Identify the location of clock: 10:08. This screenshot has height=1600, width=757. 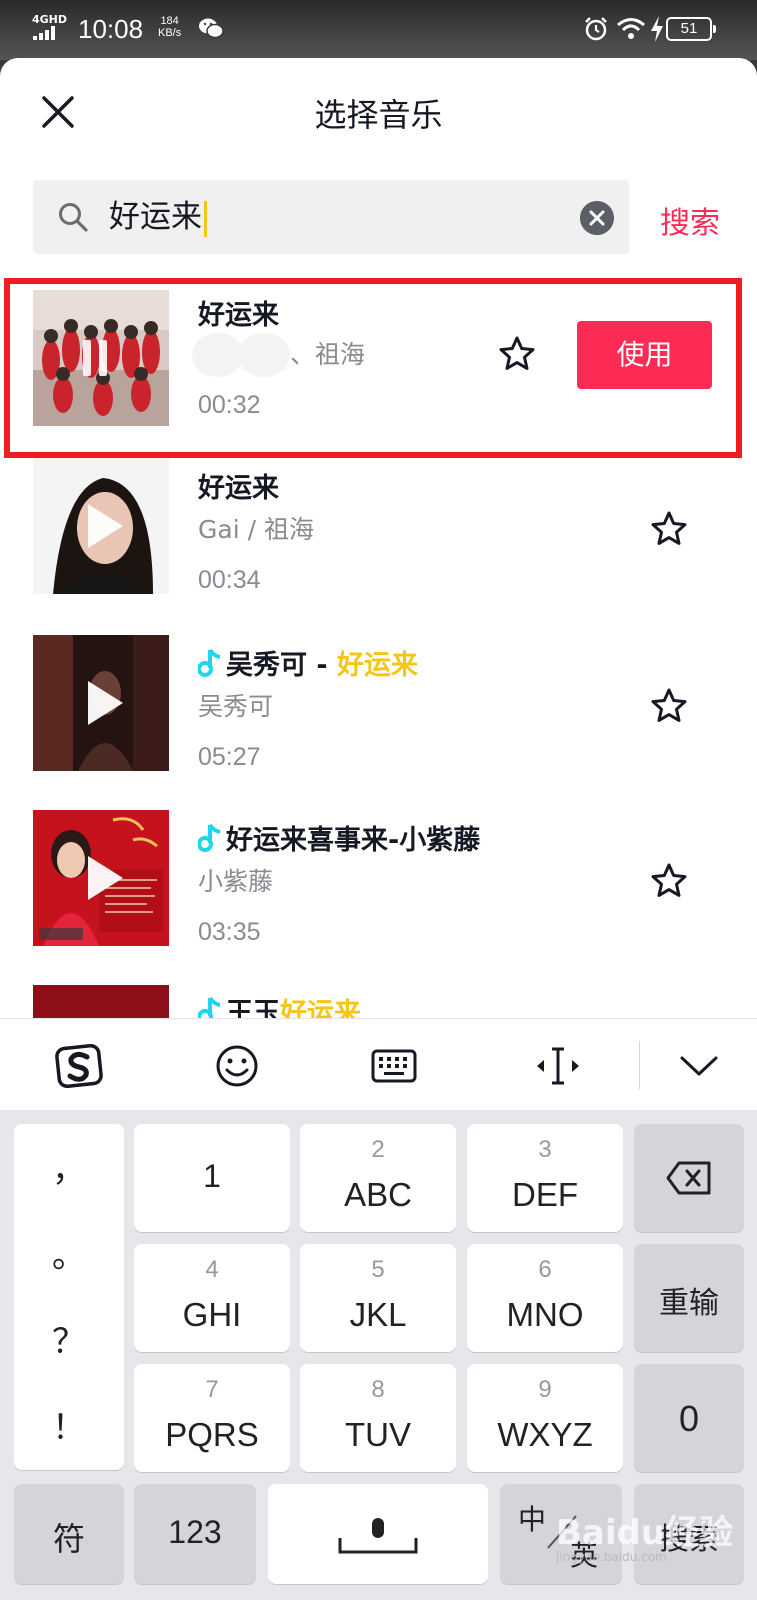
(111, 29).